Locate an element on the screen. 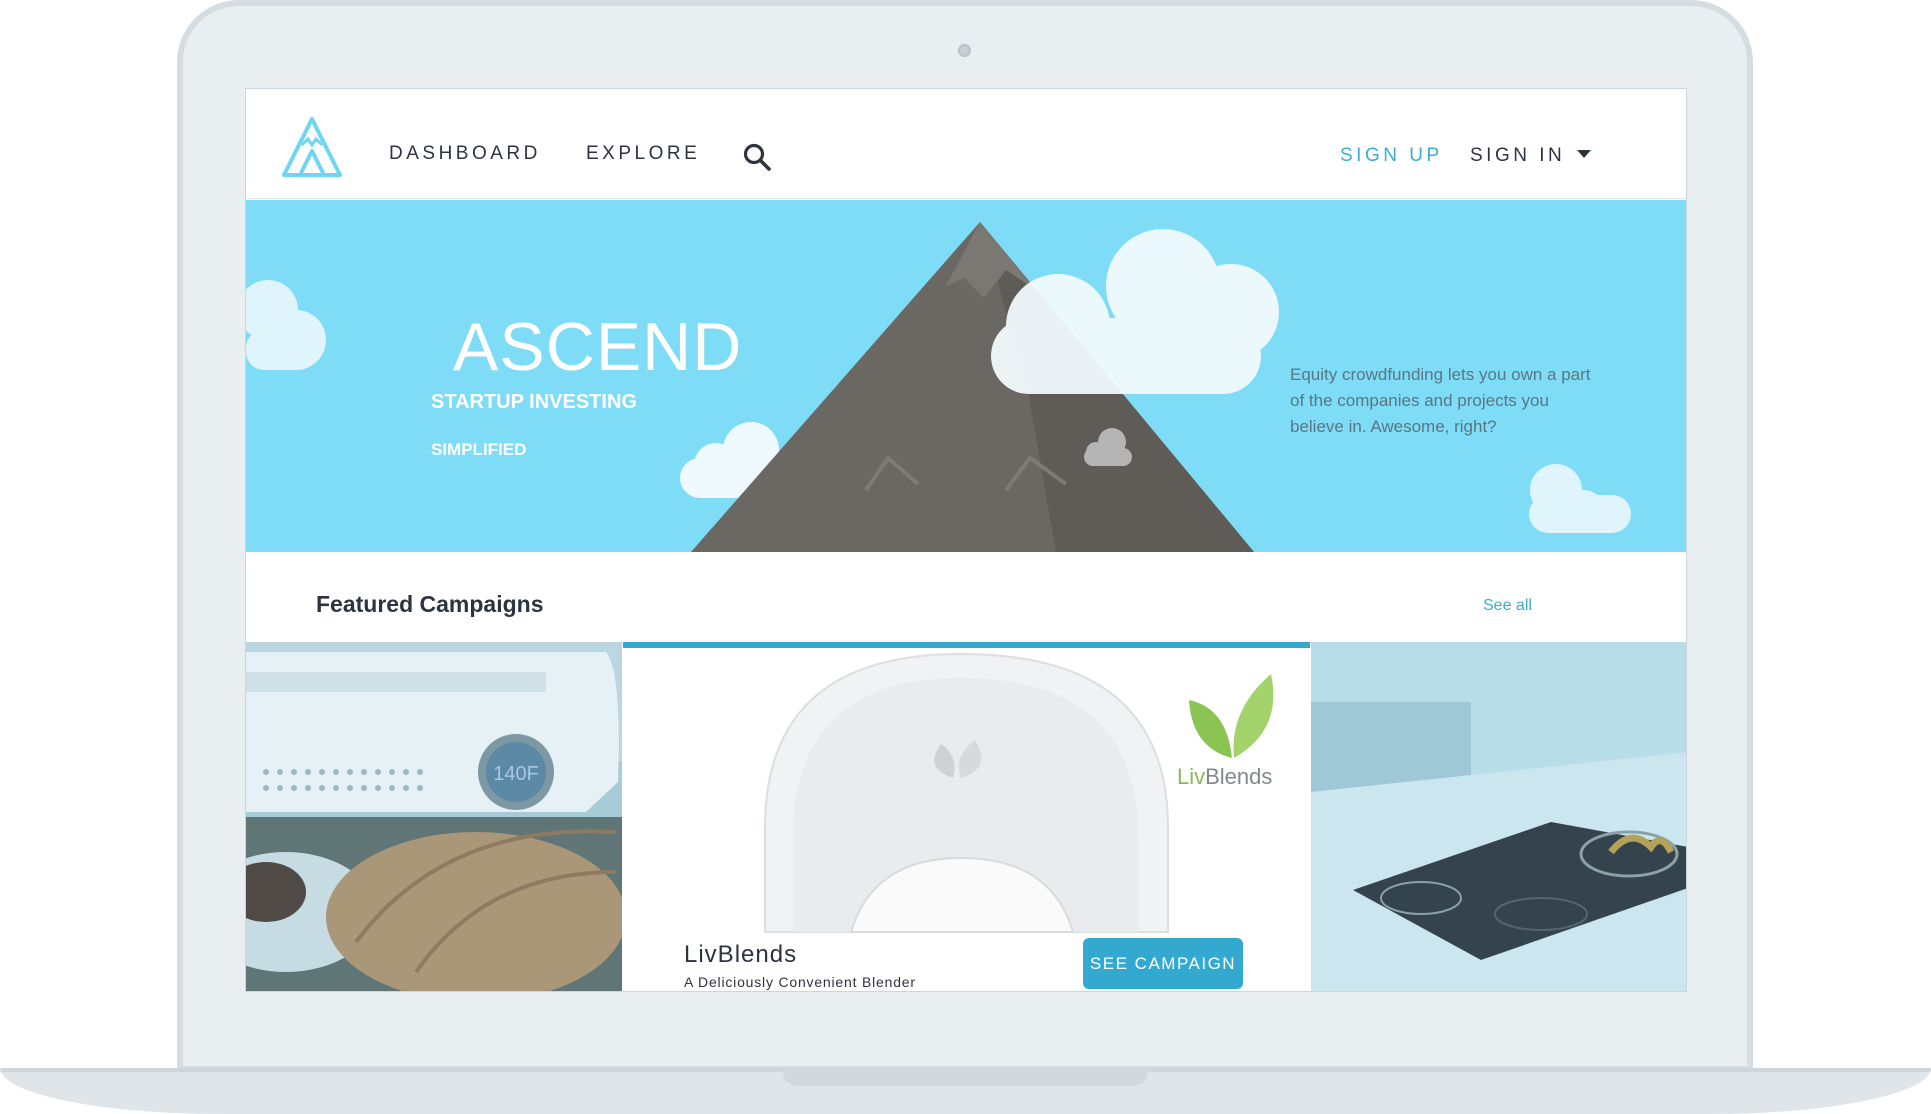 The image size is (1931, 1114). campaign-tagline: A Deliciously Convenient Blender is located at coordinates (800, 982).